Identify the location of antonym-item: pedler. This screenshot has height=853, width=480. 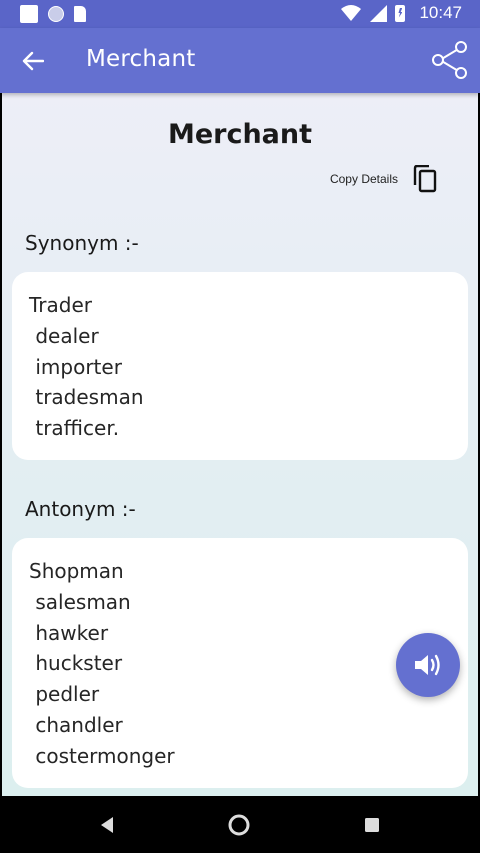
(64, 694).